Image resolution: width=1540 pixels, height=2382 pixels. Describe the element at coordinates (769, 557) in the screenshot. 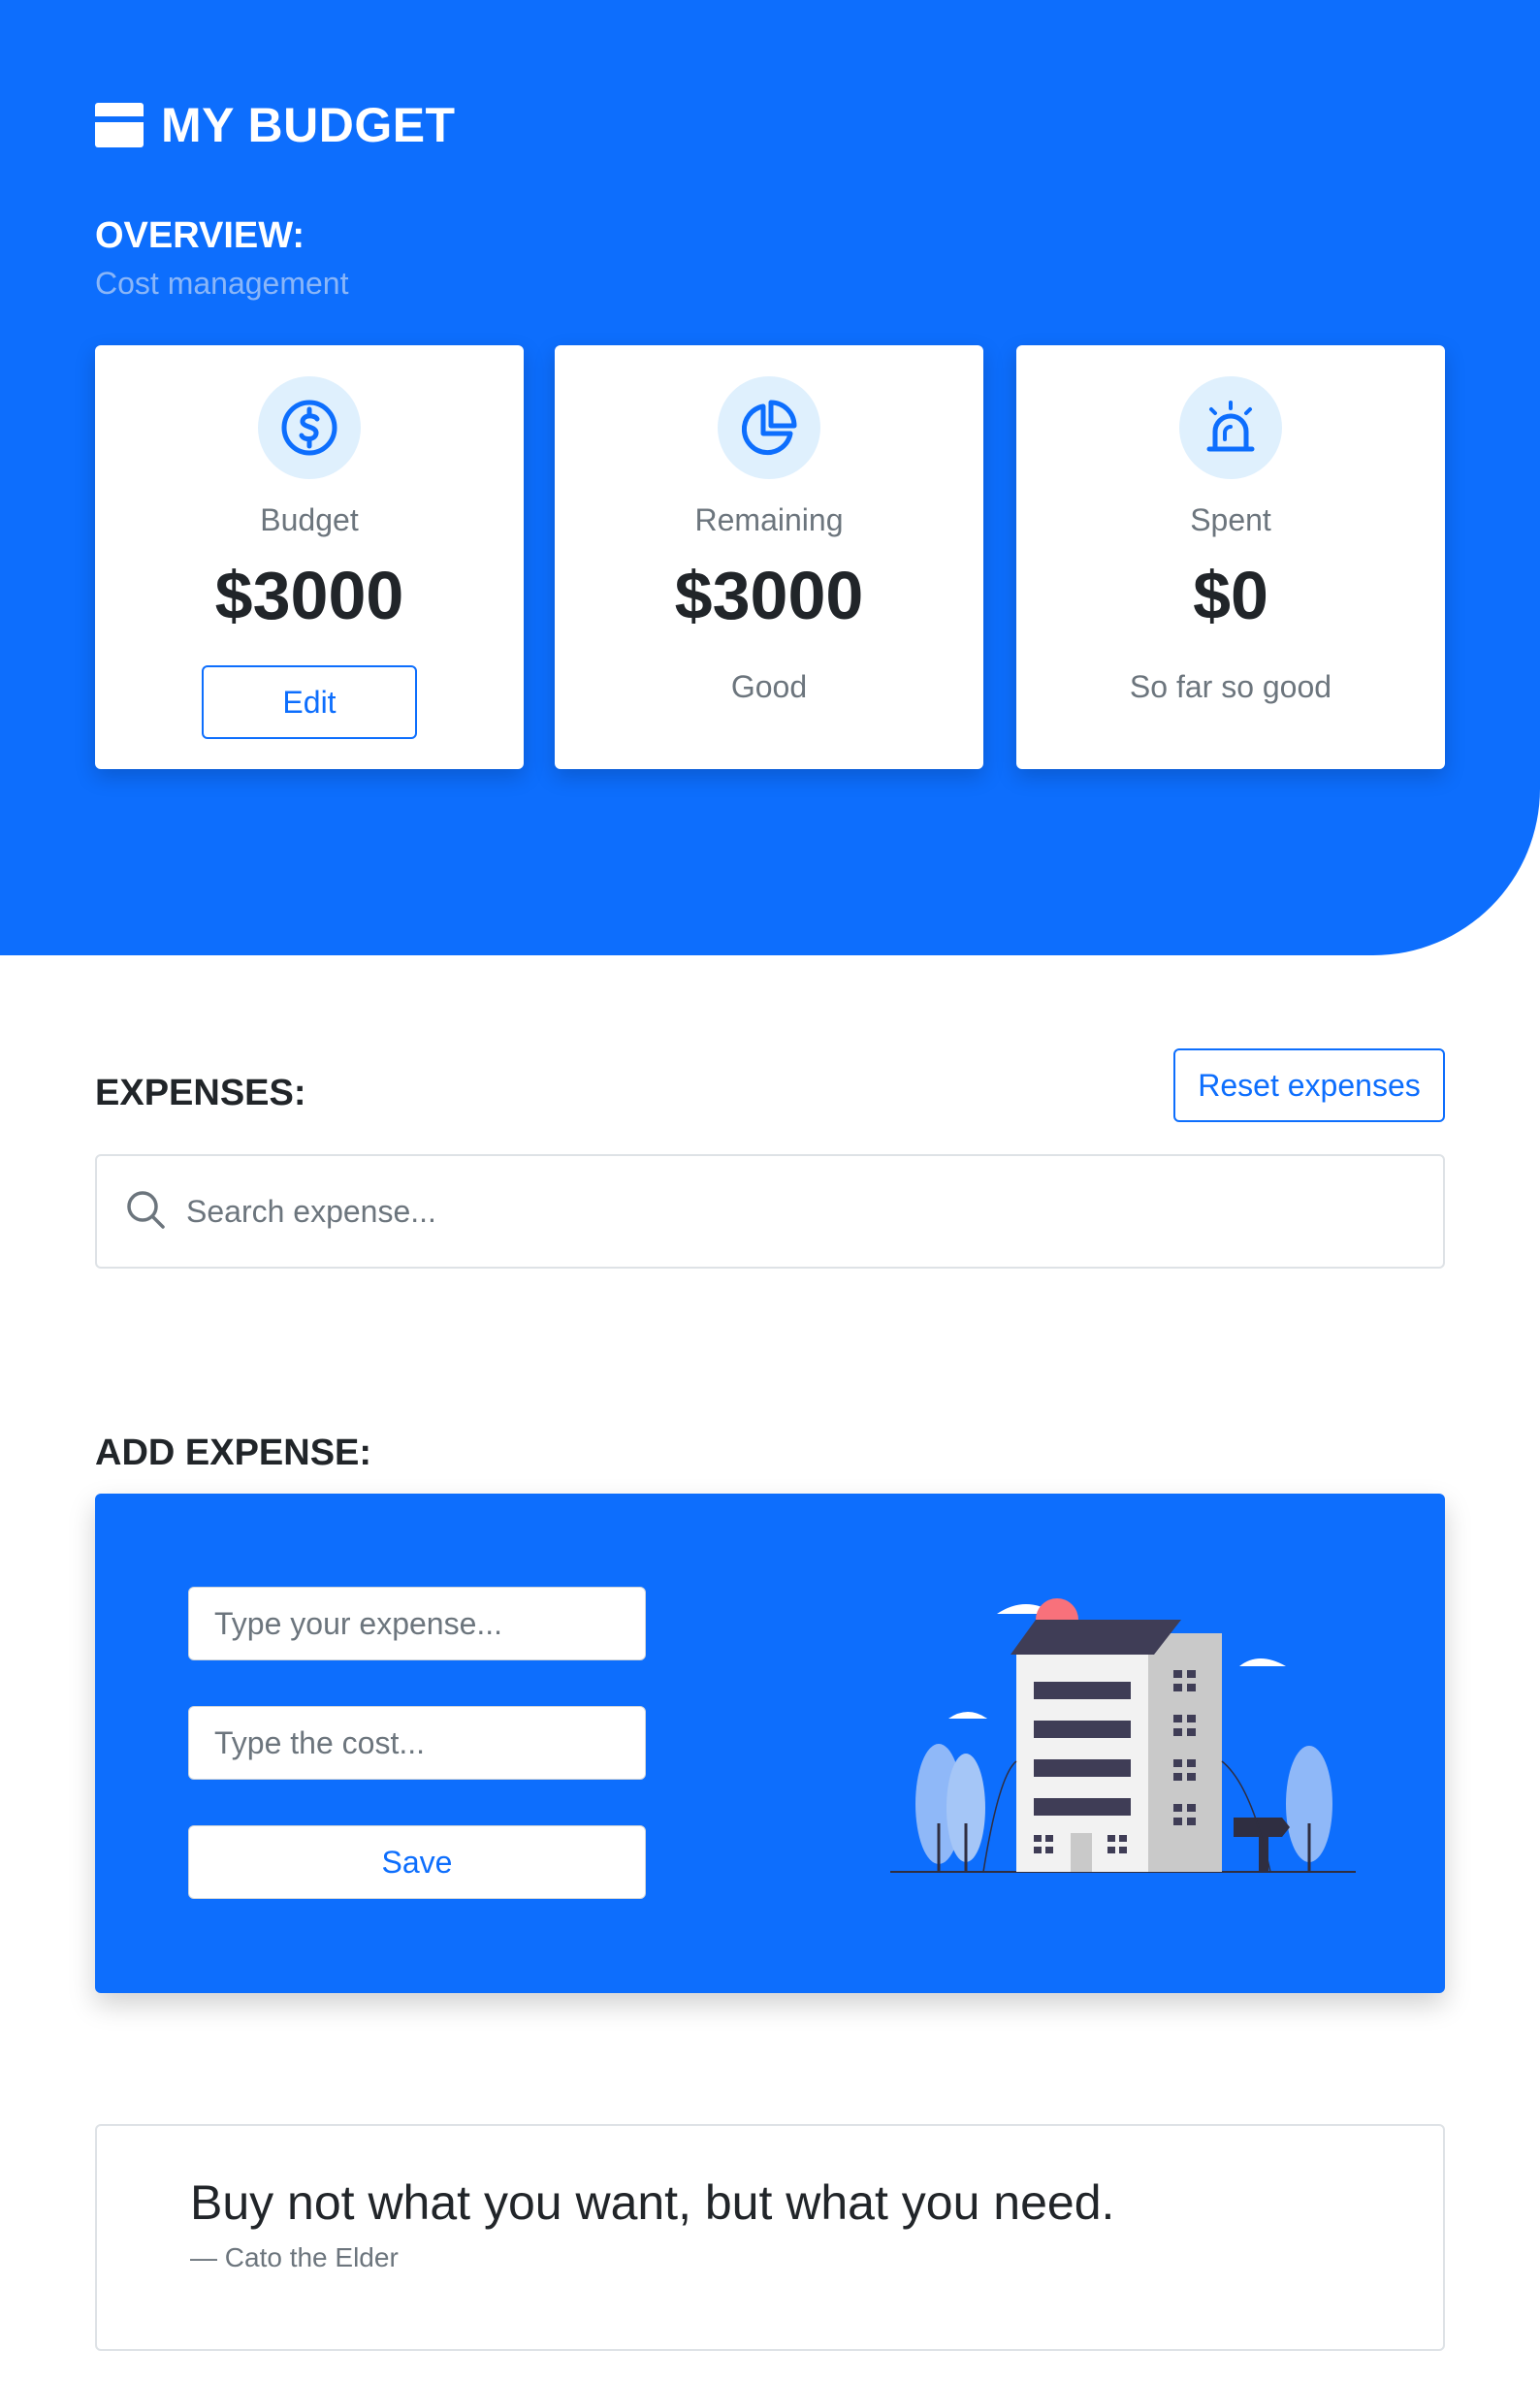

I see `remaining-card: Remaining $3000 Good` at that location.